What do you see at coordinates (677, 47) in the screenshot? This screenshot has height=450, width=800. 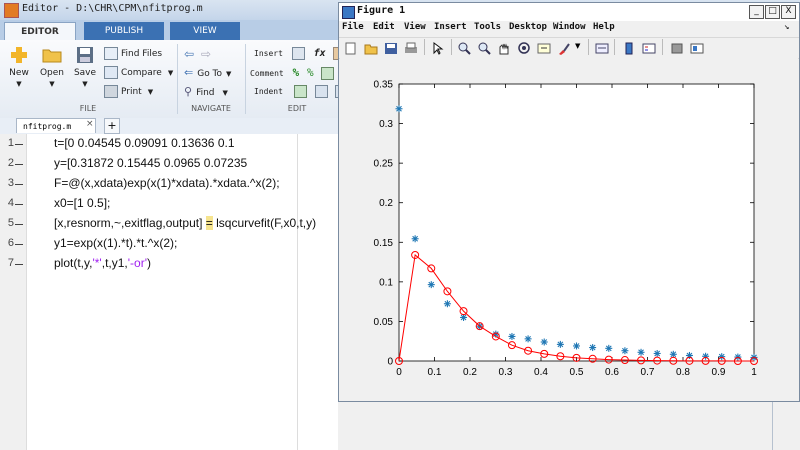 I see `hide-plot-tools-icon` at bounding box center [677, 47].